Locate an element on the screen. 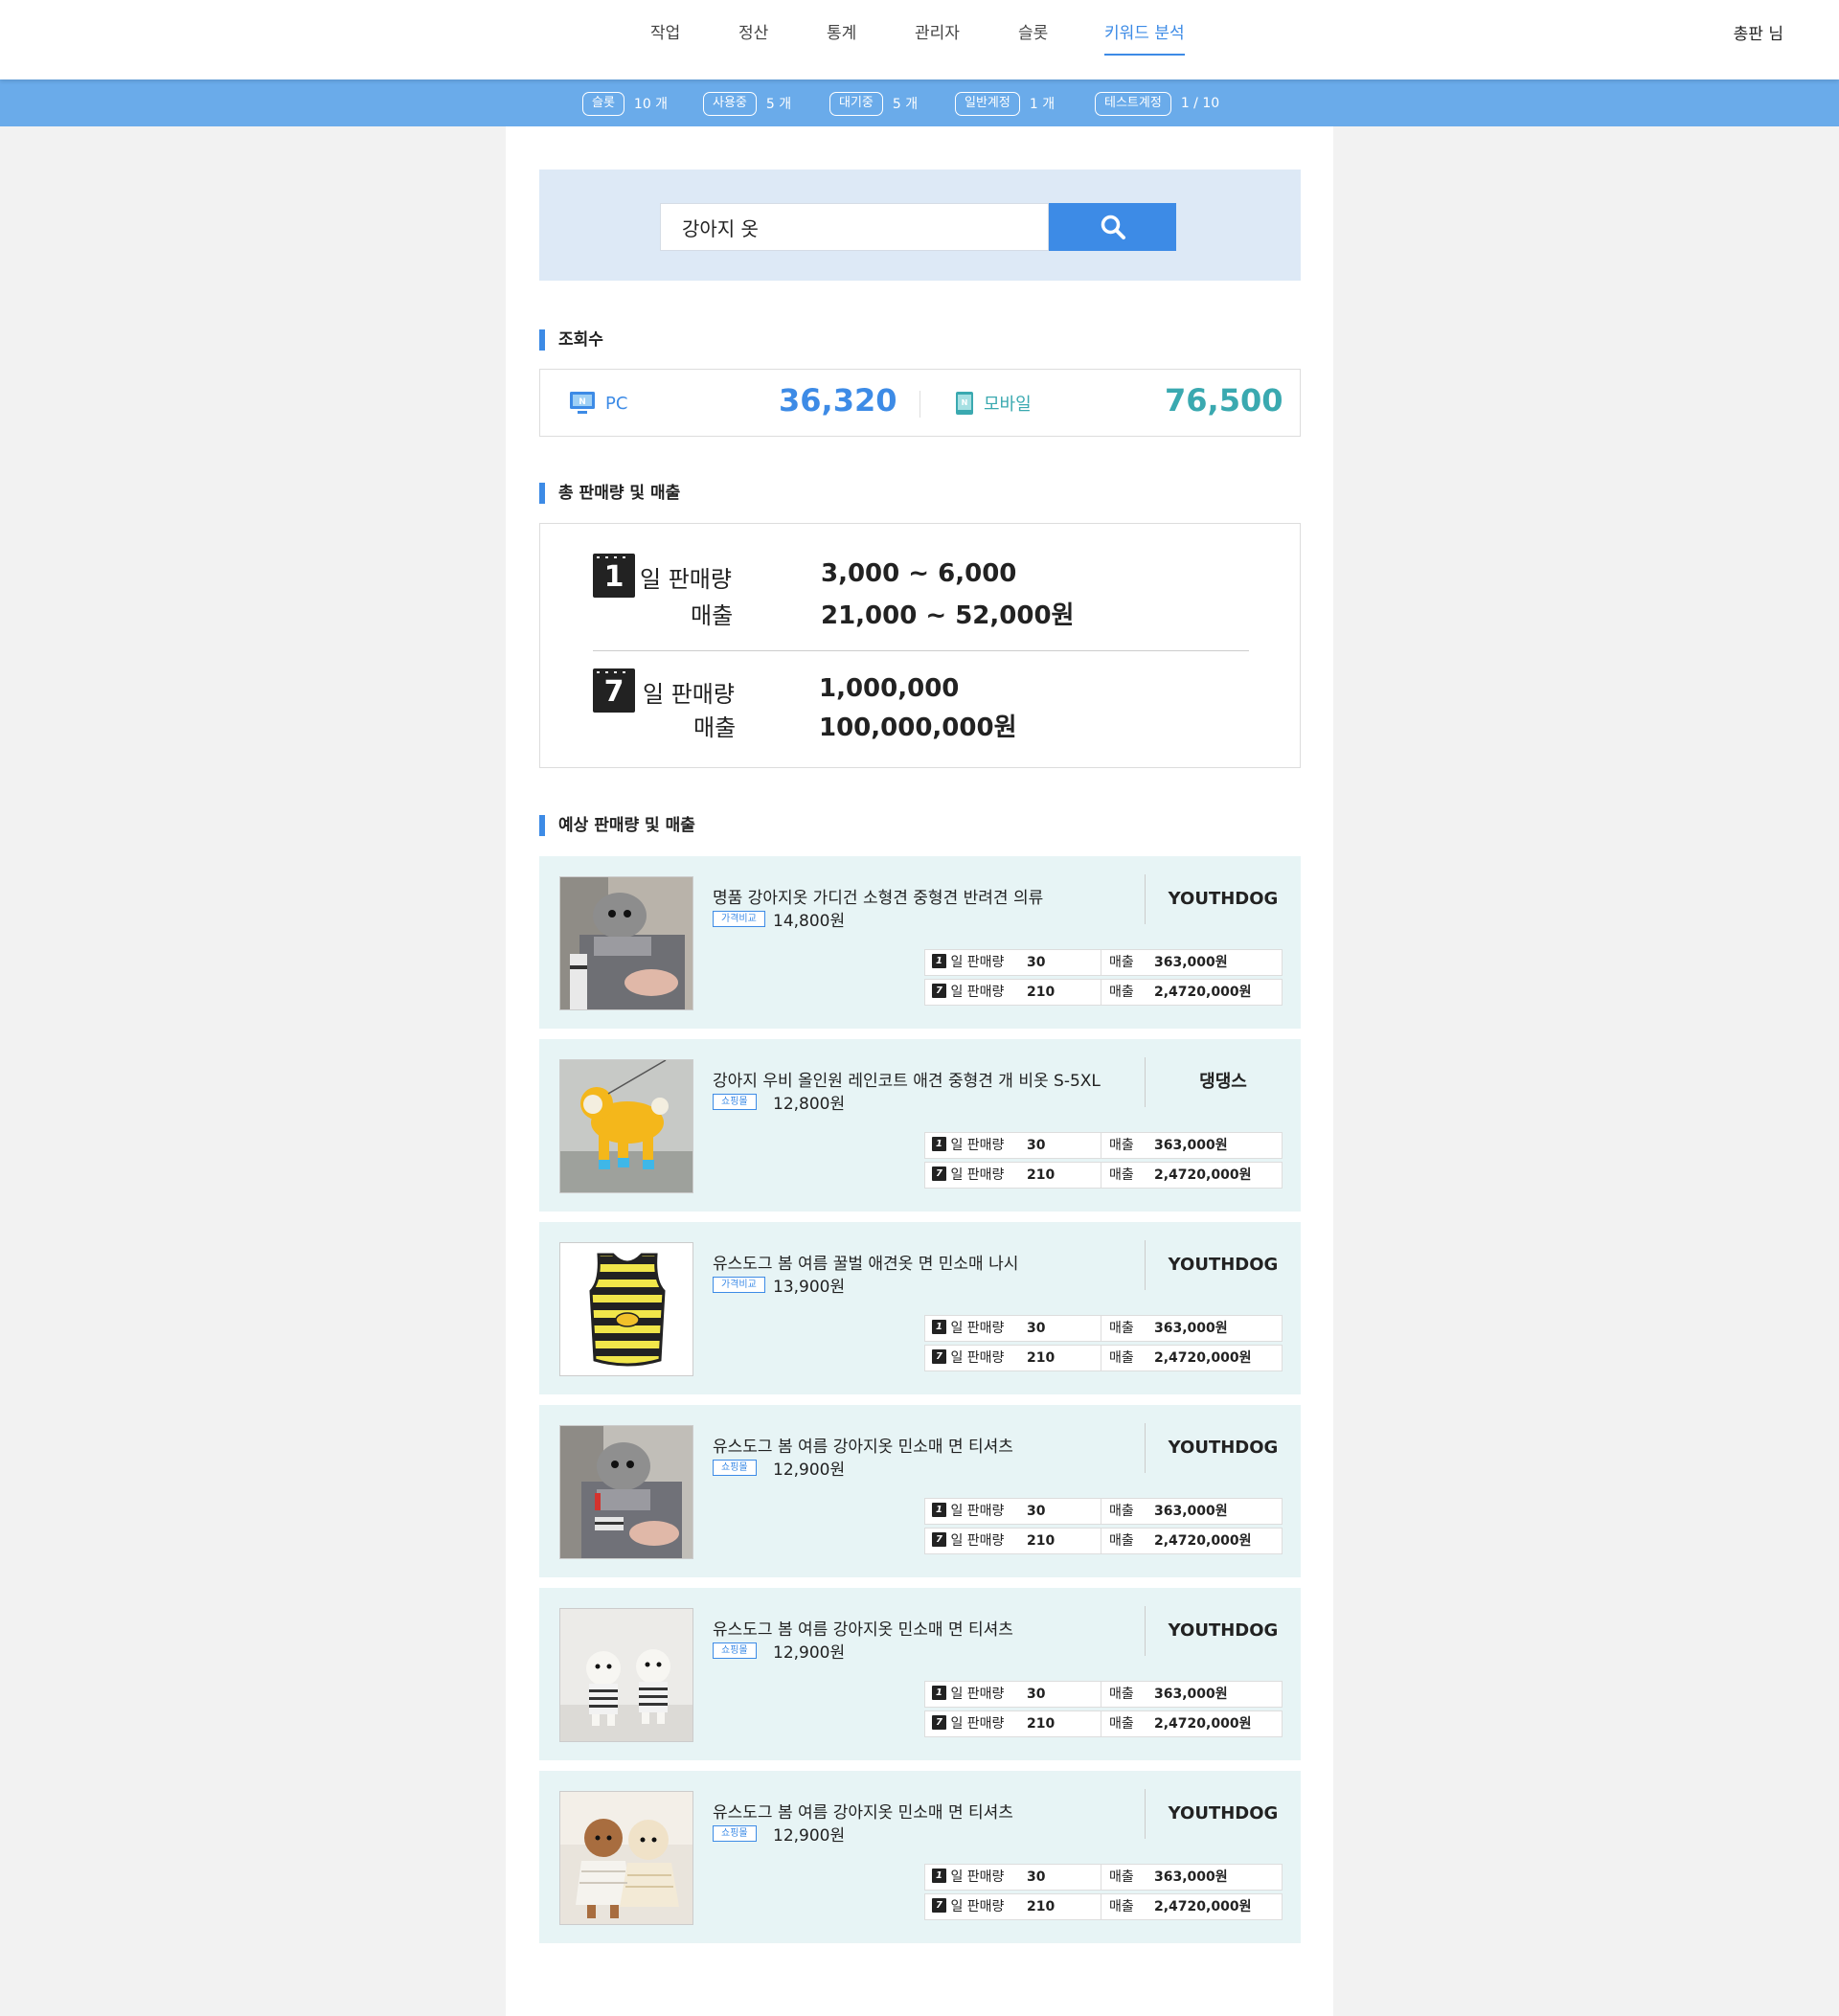 This screenshot has width=1839, height=2016. nav-item-admin: 관리자 is located at coordinates (937, 28).